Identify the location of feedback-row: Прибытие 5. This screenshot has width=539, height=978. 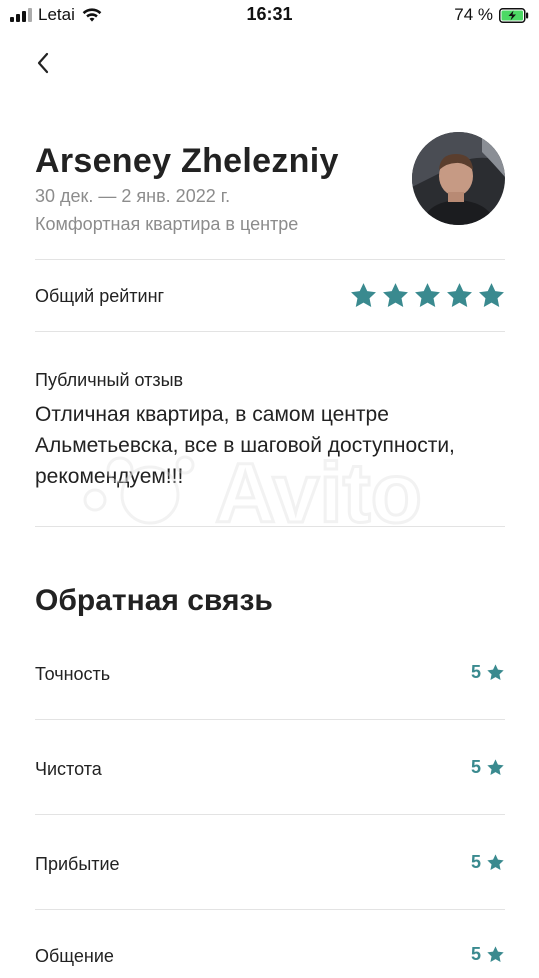
(270, 866).